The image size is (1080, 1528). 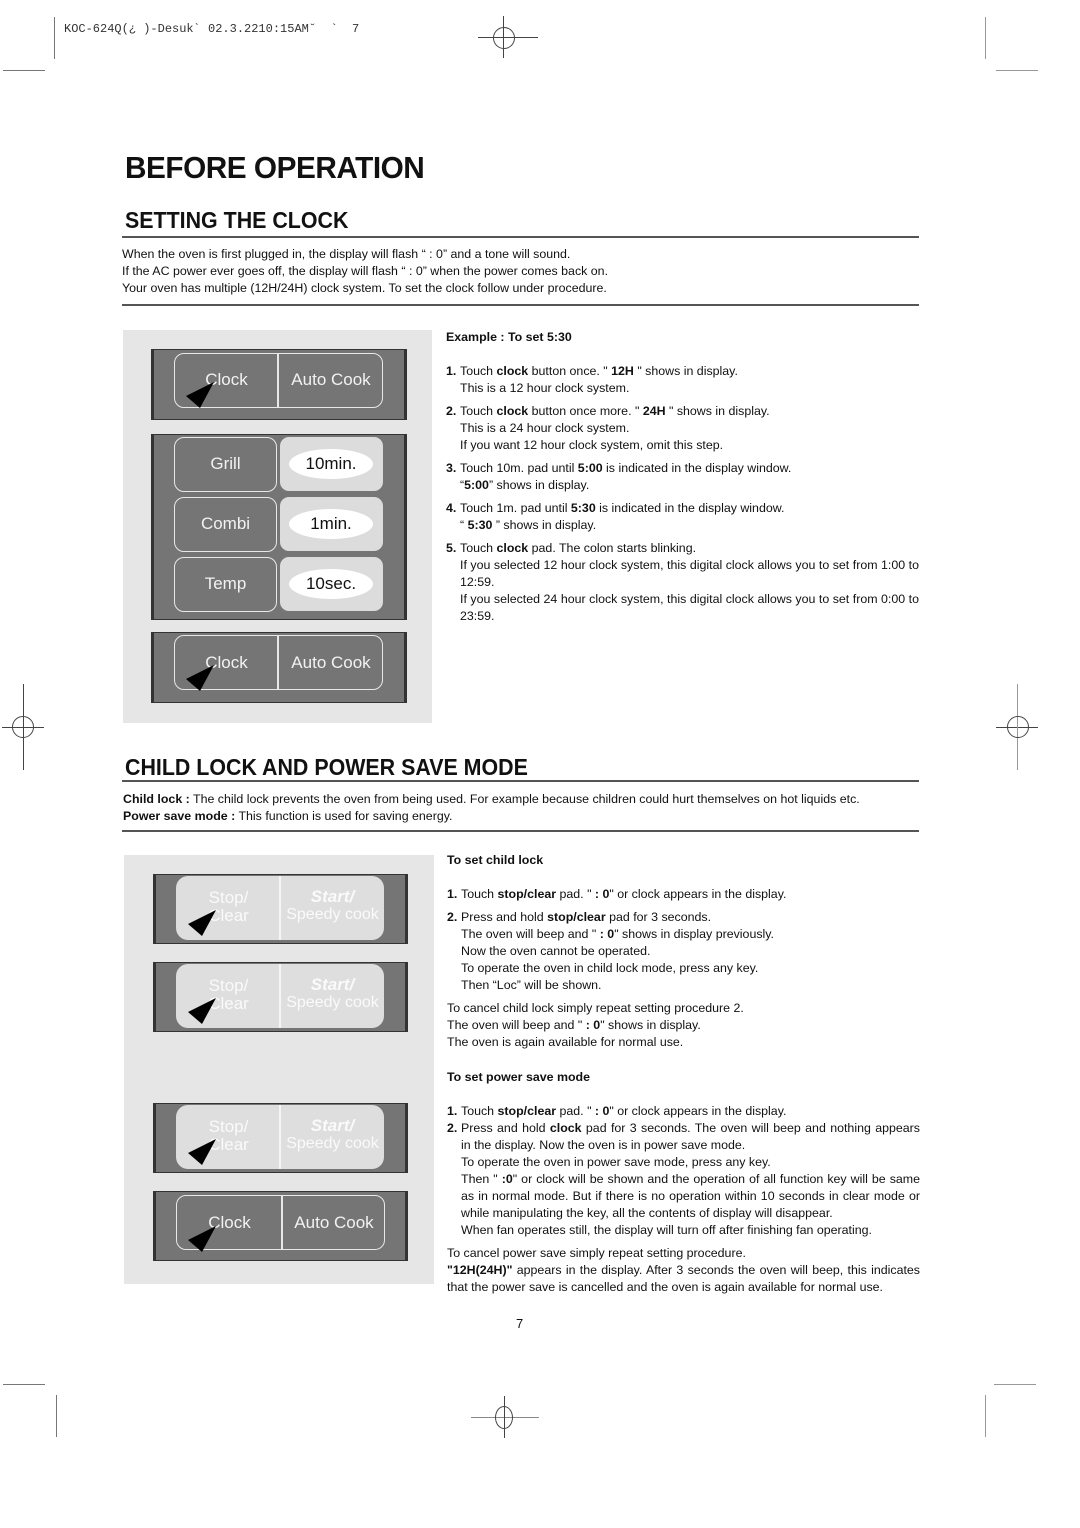 I want to click on page-title: BEFORE OPERATION, so click(x=275, y=167).